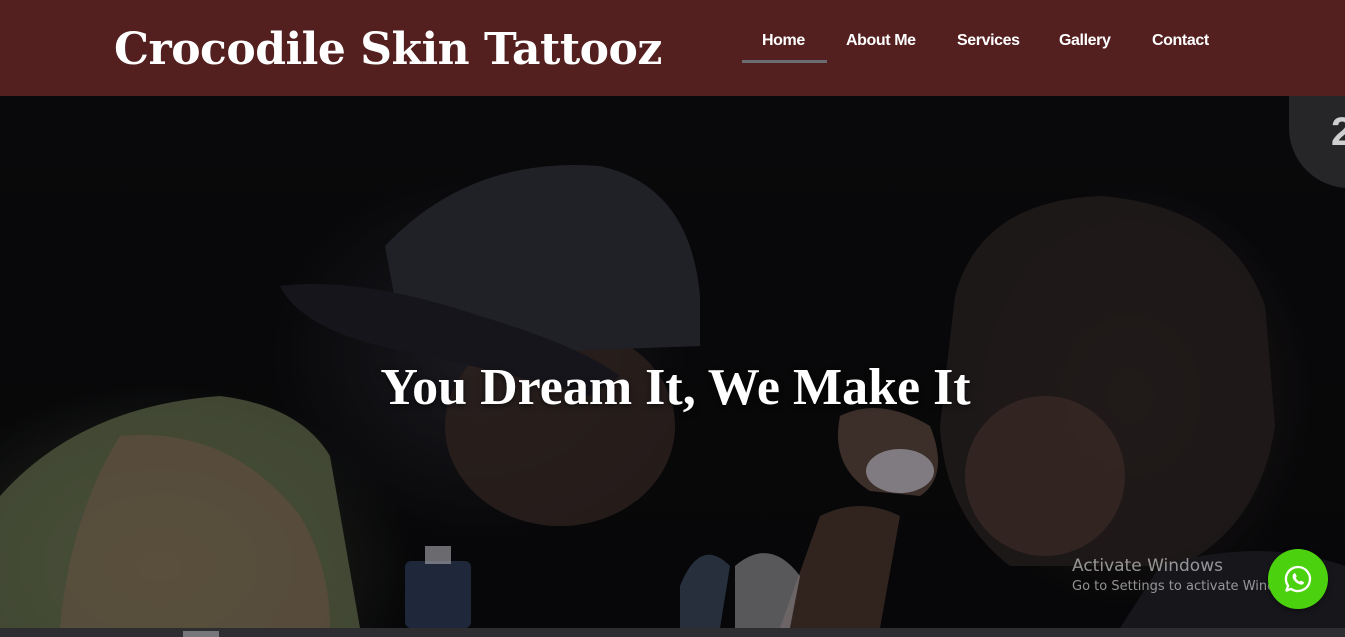 The height and width of the screenshot is (637, 1345). I want to click on slide-counter-number: 2, so click(1338, 132).